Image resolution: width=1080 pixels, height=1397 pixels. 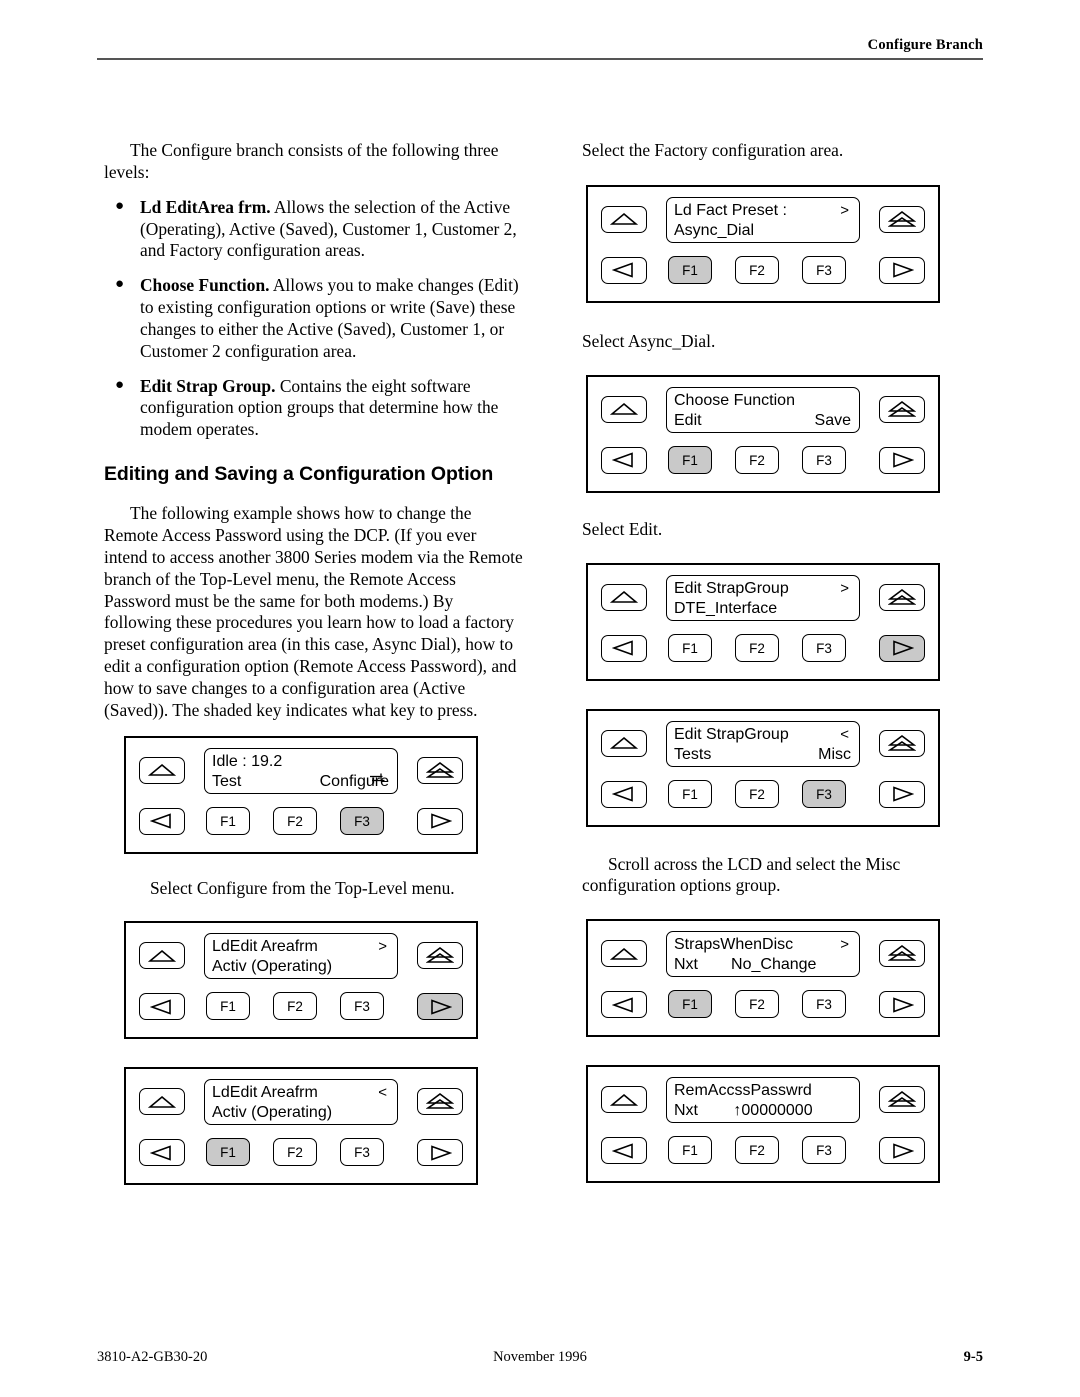 What do you see at coordinates (763, 954) in the screenshot?
I see `lcd-display: StrapsWhenDisc > Nxt No_Change` at bounding box center [763, 954].